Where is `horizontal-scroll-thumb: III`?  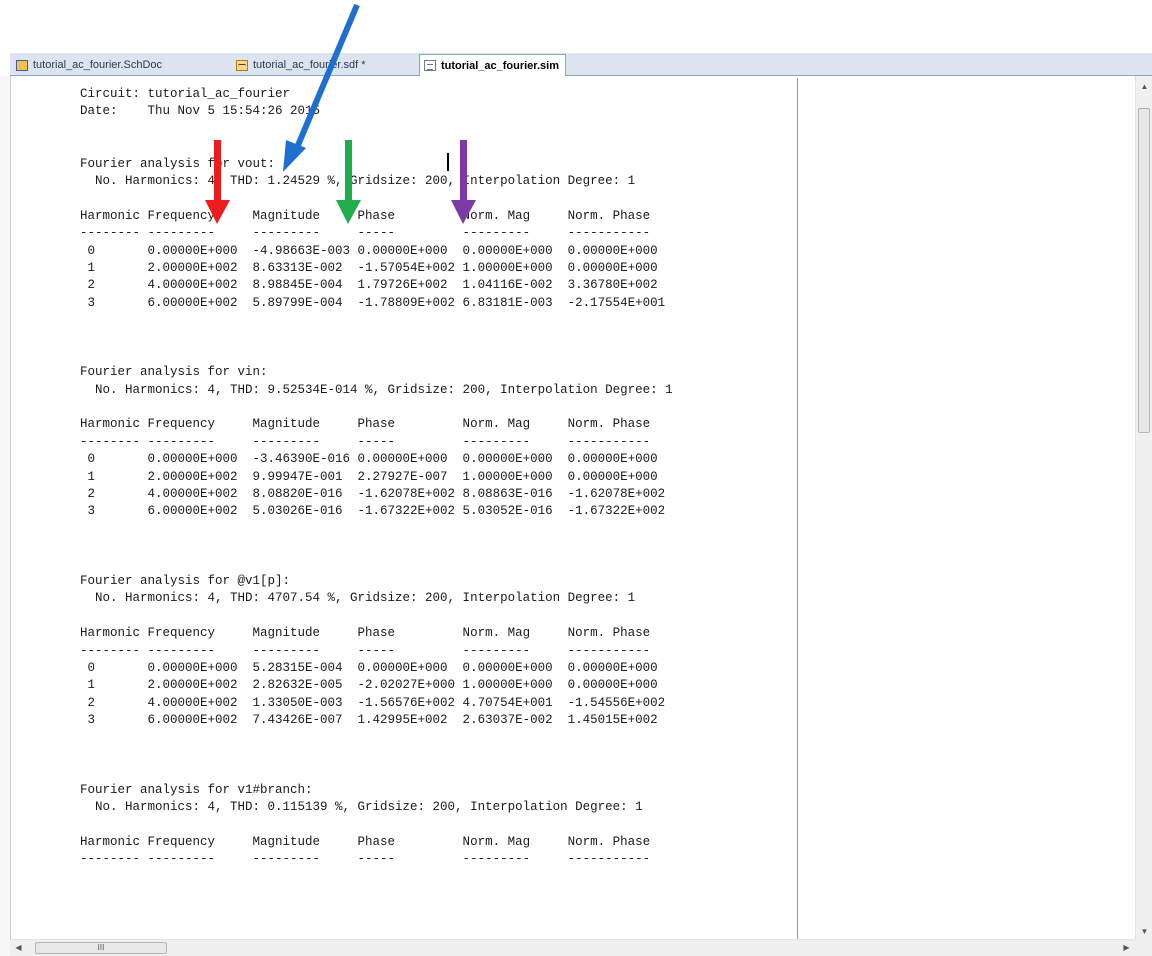 horizontal-scroll-thumb: III is located at coordinates (101, 948).